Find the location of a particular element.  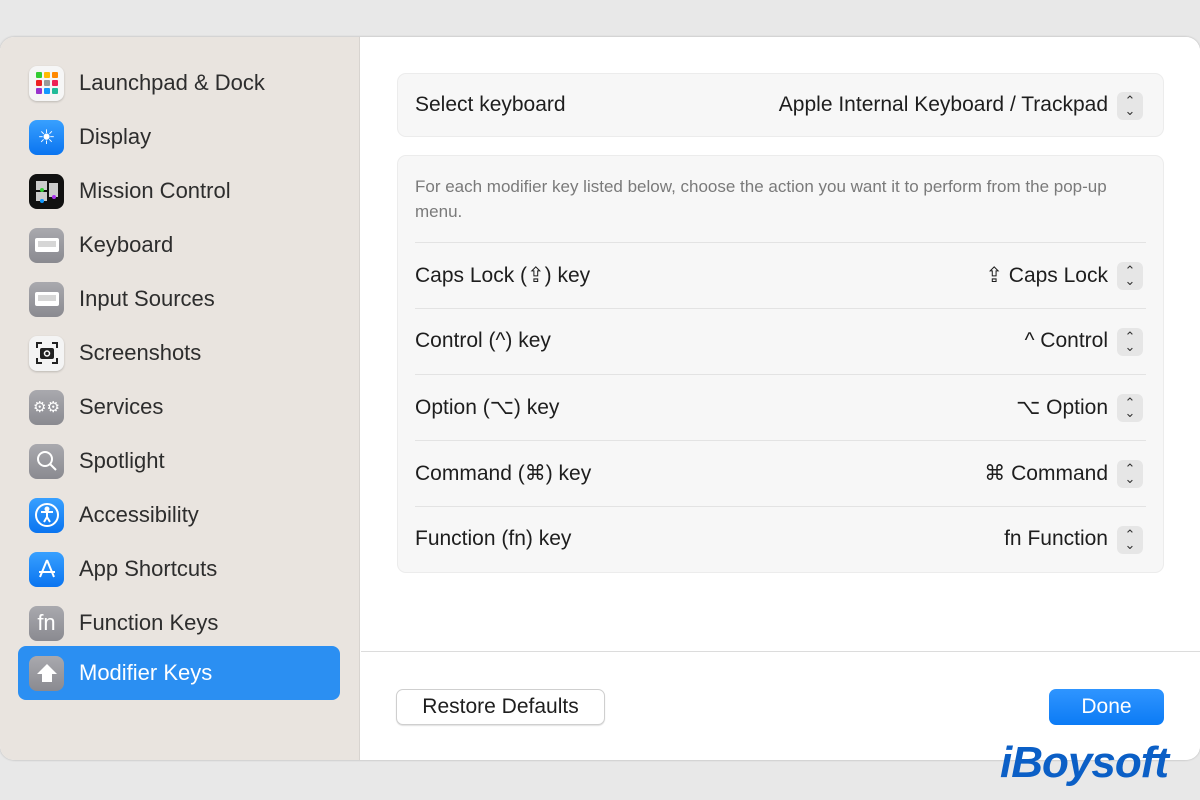

sidebar-item-label: Screenshots is located at coordinates (140, 352).